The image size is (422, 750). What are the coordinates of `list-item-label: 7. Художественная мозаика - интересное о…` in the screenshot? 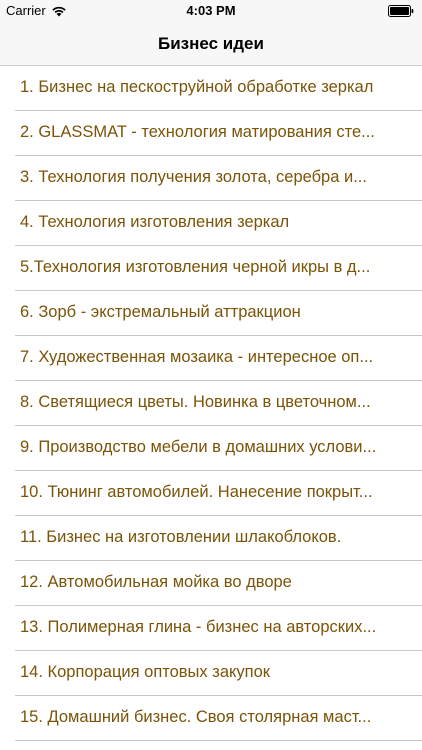 It's located at (197, 357).